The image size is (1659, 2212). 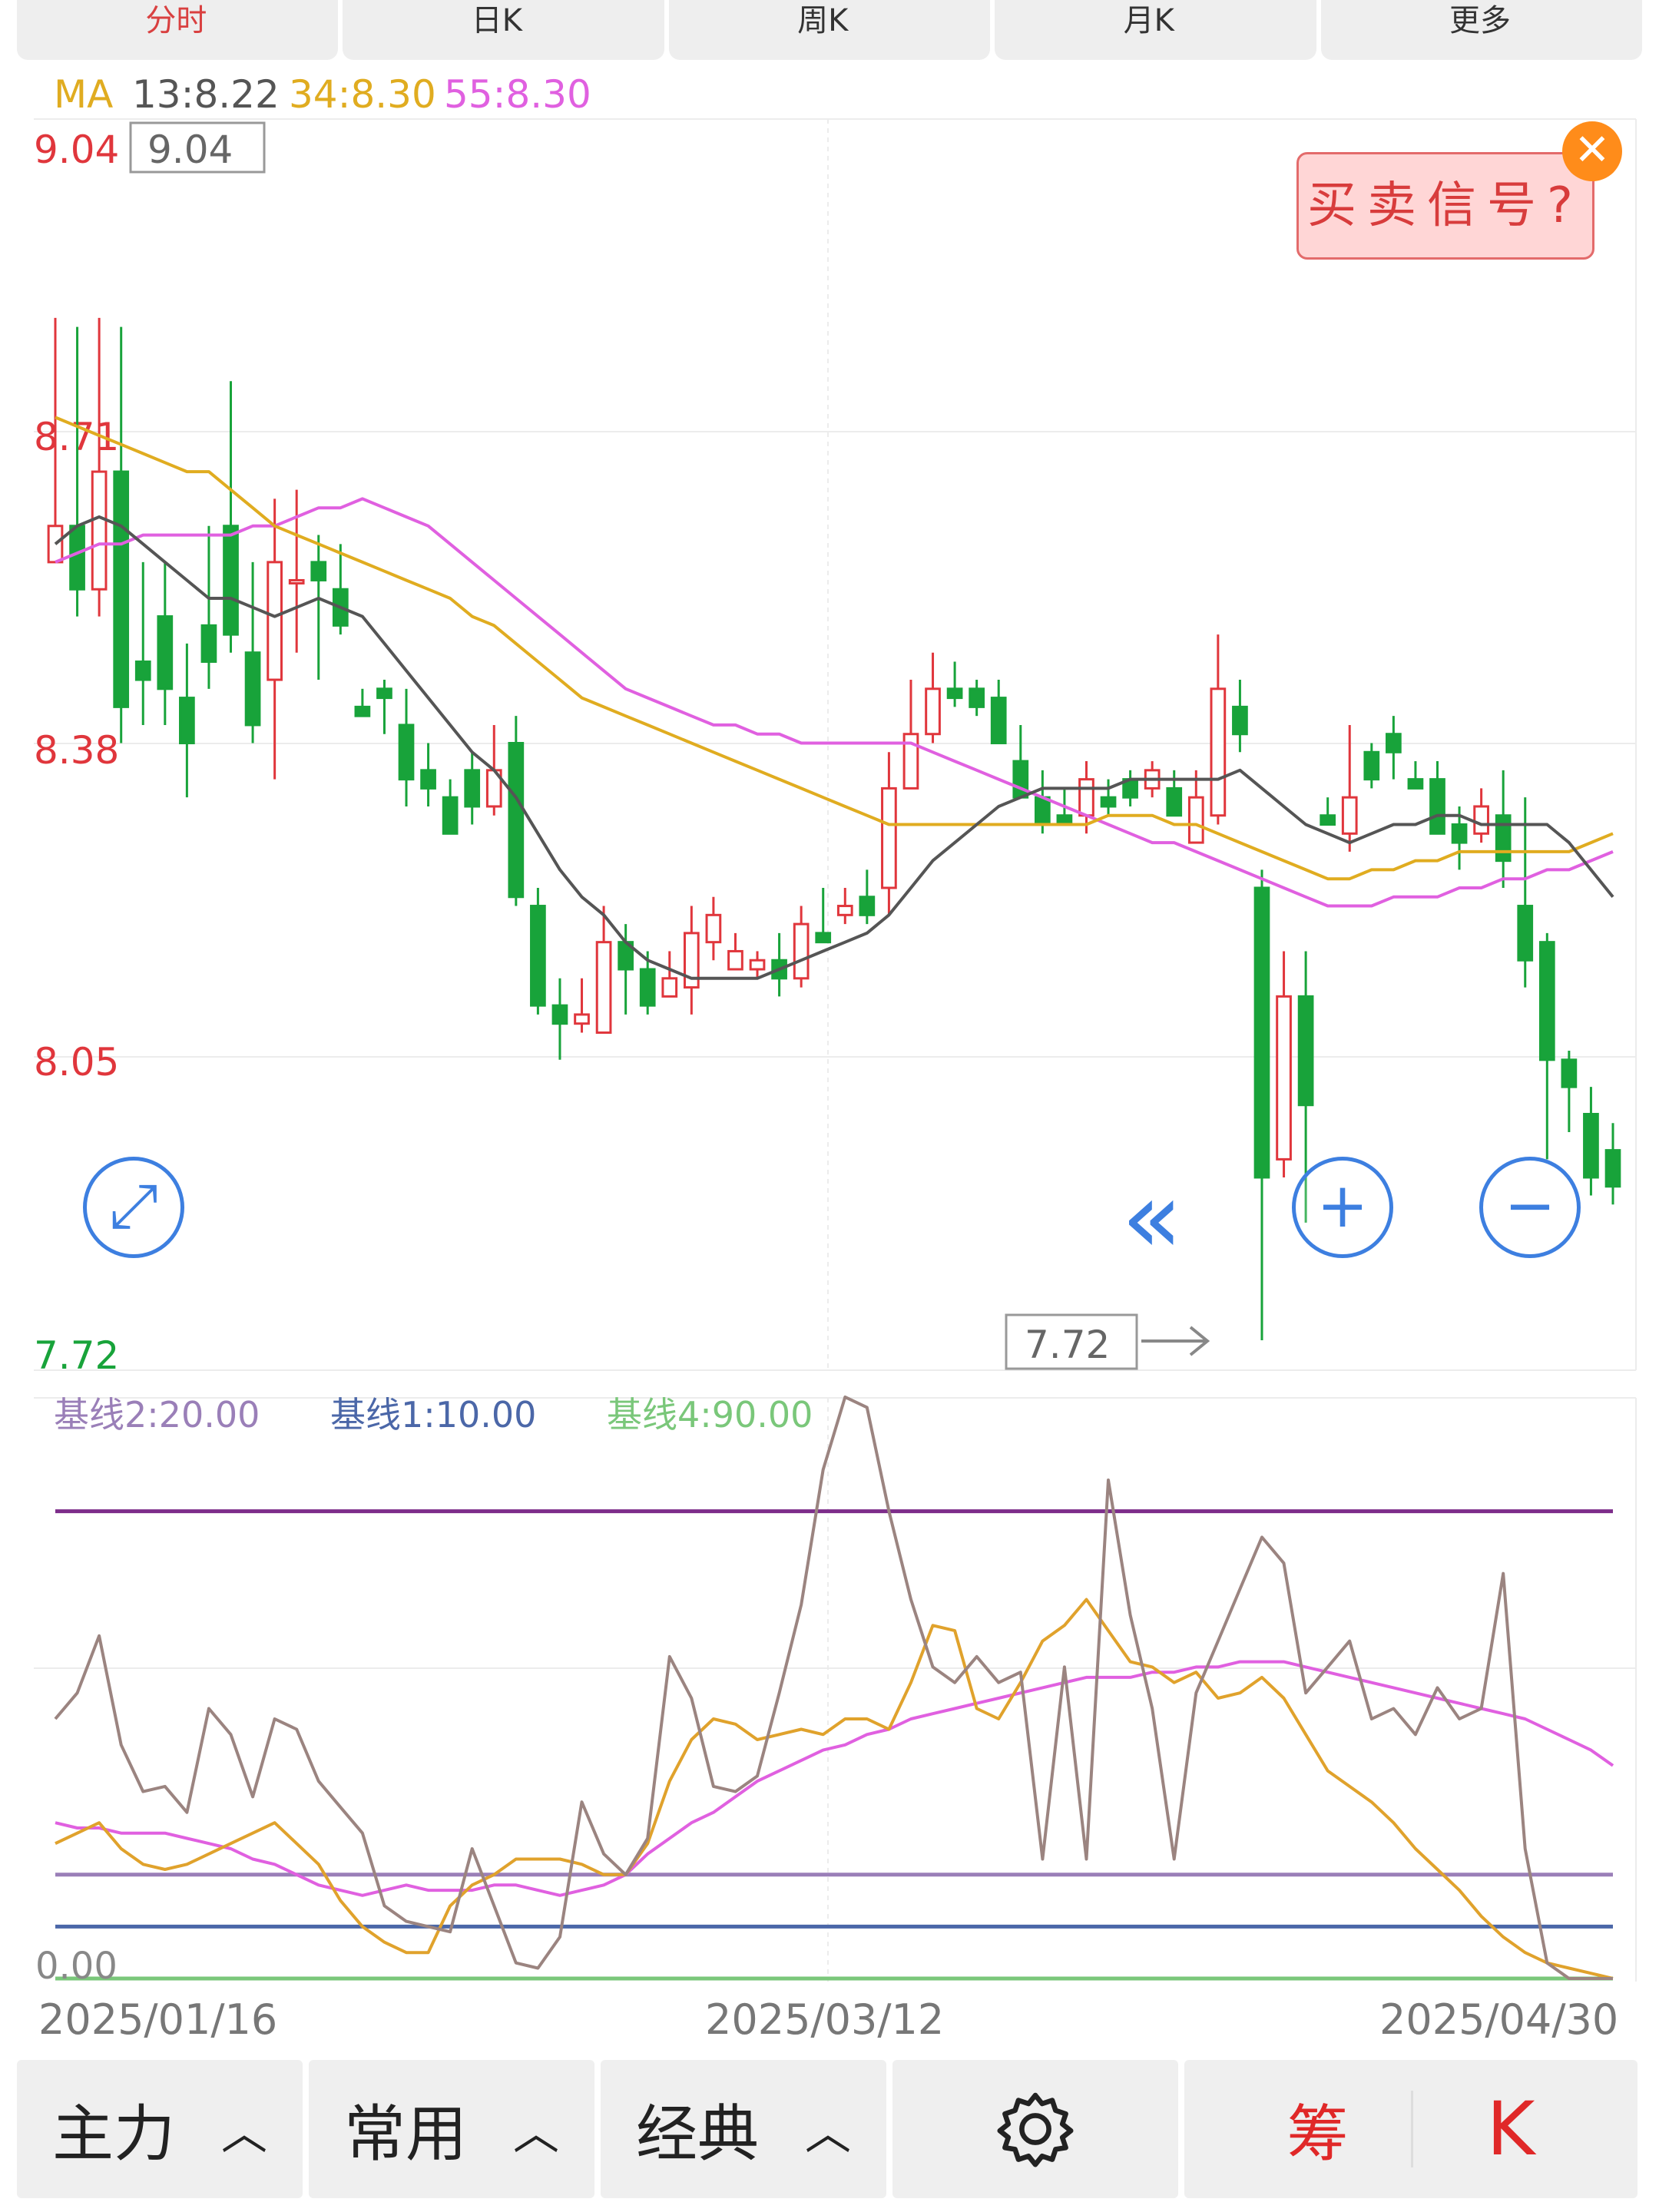 What do you see at coordinates (405, 2134) in the screenshot?
I see `common-indicator-label: 常用` at bounding box center [405, 2134].